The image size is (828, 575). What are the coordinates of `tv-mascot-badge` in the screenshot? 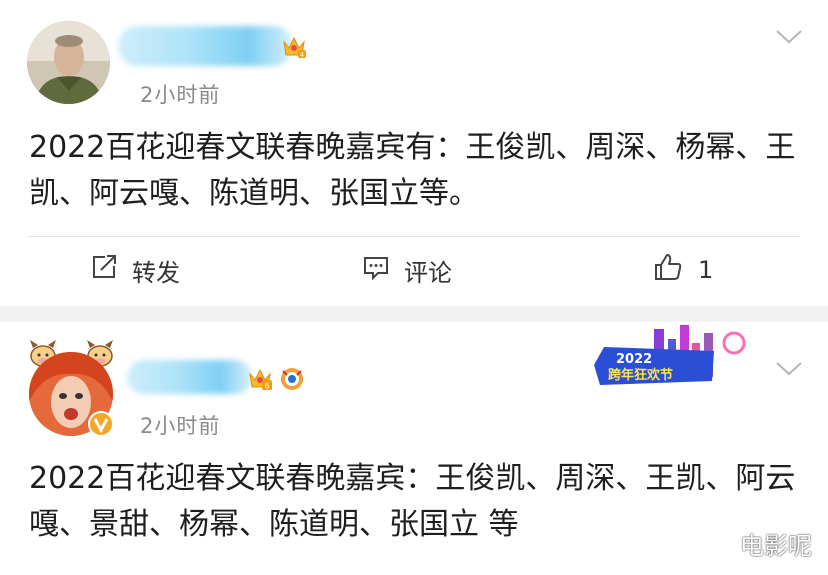 It's located at (292, 381).